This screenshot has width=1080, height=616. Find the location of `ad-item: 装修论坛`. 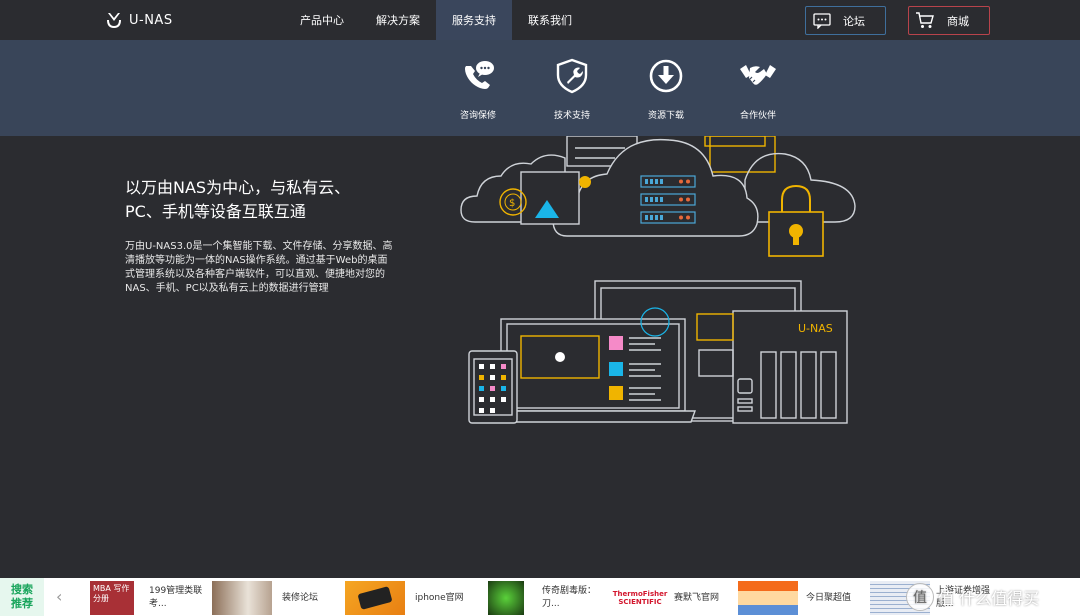

ad-item: 装修论坛 is located at coordinates (276, 598).